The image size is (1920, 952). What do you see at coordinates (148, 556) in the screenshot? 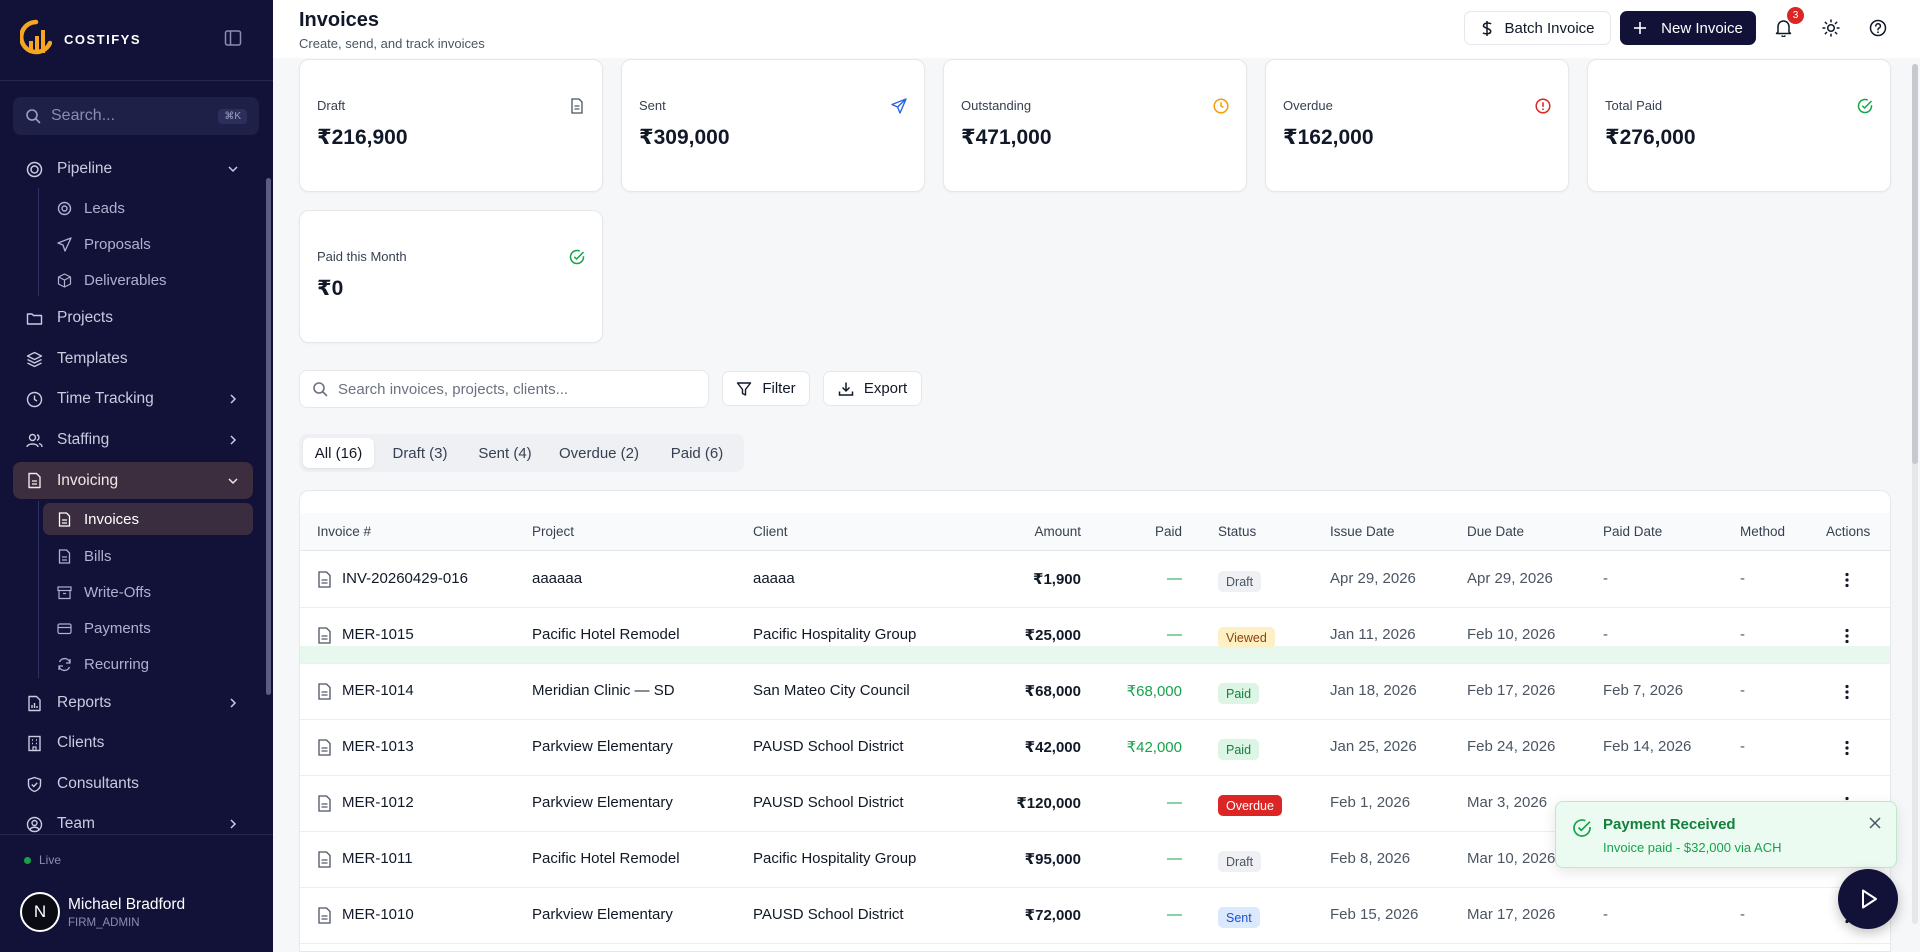
I see `sidebar-item-bills: Bills` at bounding box center [148, 556].